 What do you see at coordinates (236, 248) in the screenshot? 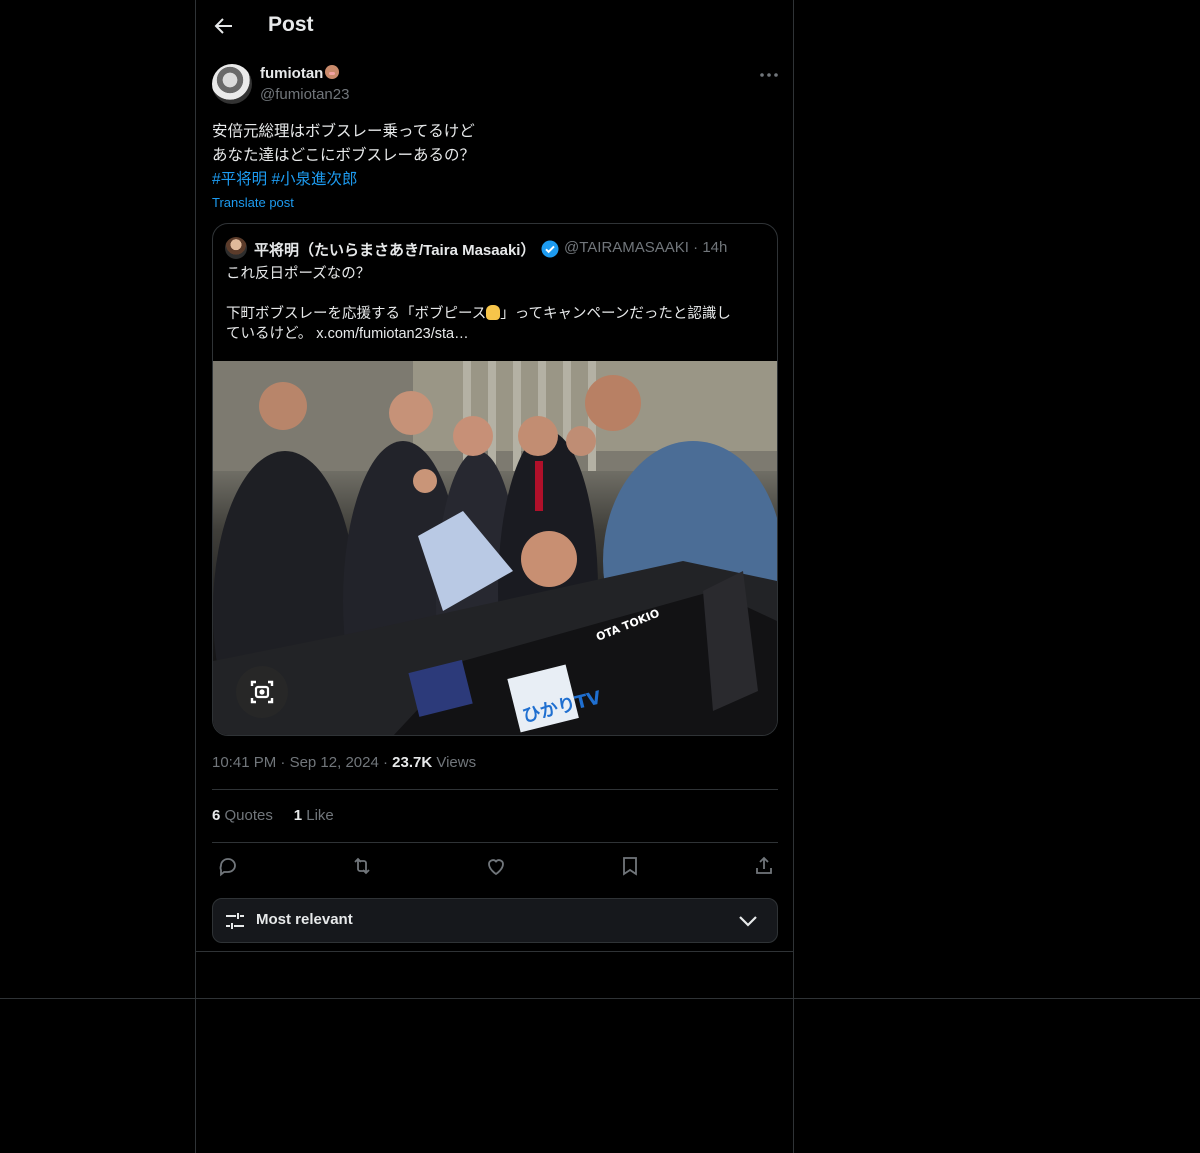
I see `quote-avatar` at bounding box center [236, 248].